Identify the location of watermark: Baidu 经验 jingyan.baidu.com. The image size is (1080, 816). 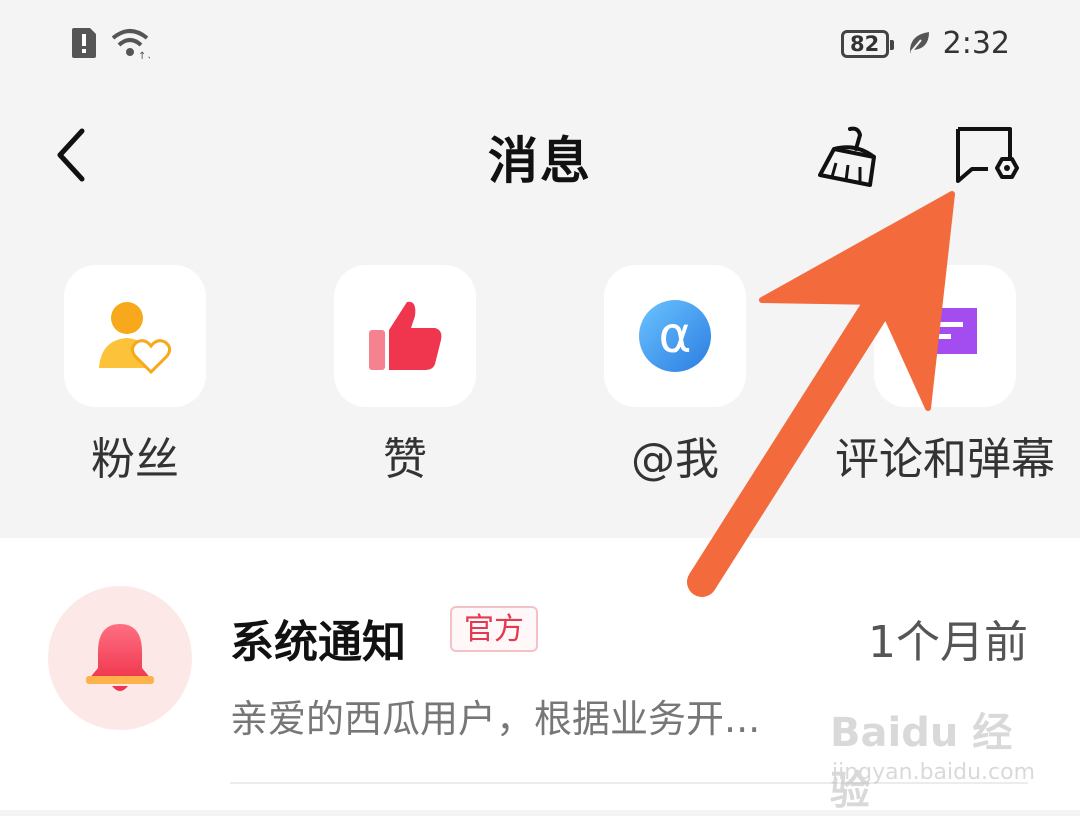
(932, 752).